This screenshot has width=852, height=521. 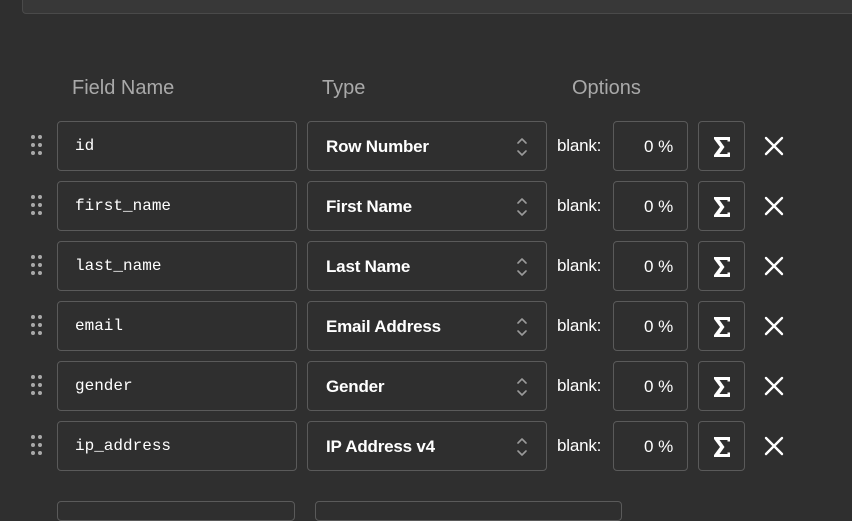 What do you see at coordinates (176, 511) in the screenshot?
I see `bottom-input-left` at bounding box center [176, 511].